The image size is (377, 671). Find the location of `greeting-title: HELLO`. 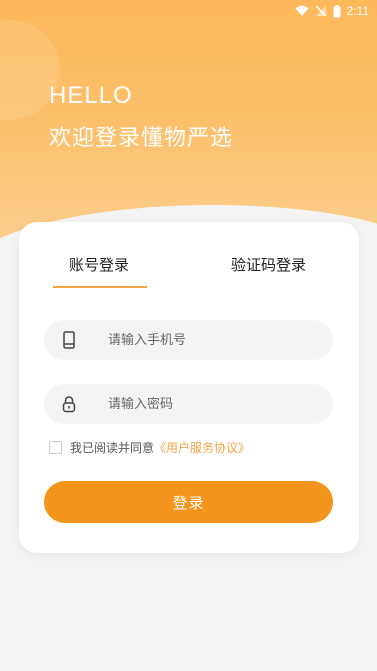

greeting-title: HELLO is located at coordinates (91, 95).